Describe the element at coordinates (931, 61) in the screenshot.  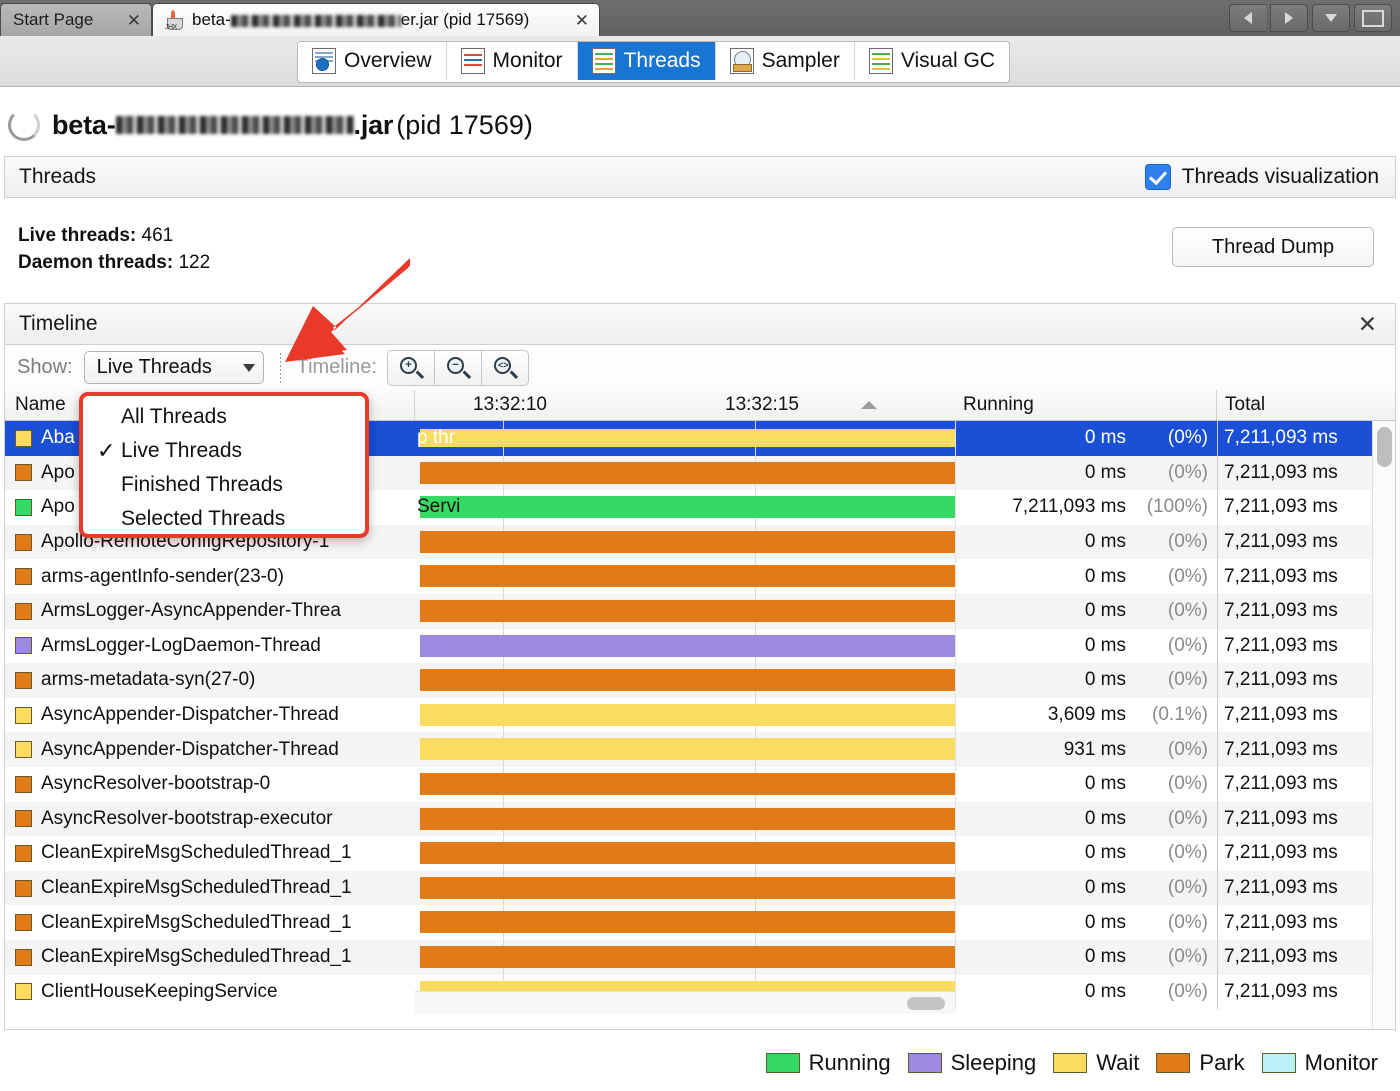
I see `tab-visual-gc: Visual GC` at that location.